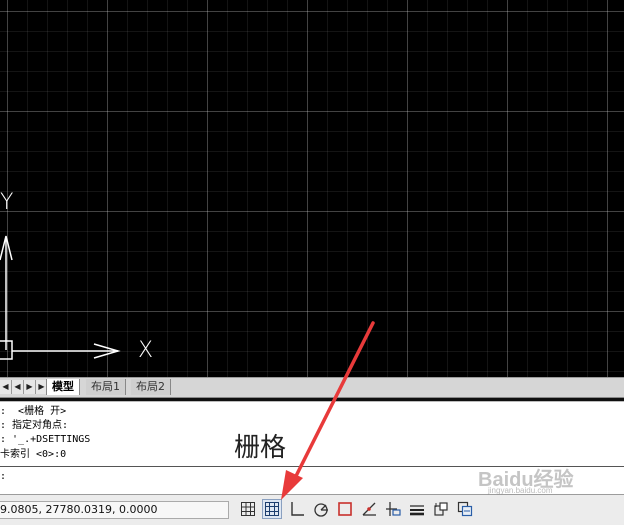 This screenshot has height=525, width=624. What do you see at coordinates (114, 510) in the screenshot?
I see `coordinate-readout: 9.0805, 27780.0319, 0.0000` at bounding box center [114, 510].